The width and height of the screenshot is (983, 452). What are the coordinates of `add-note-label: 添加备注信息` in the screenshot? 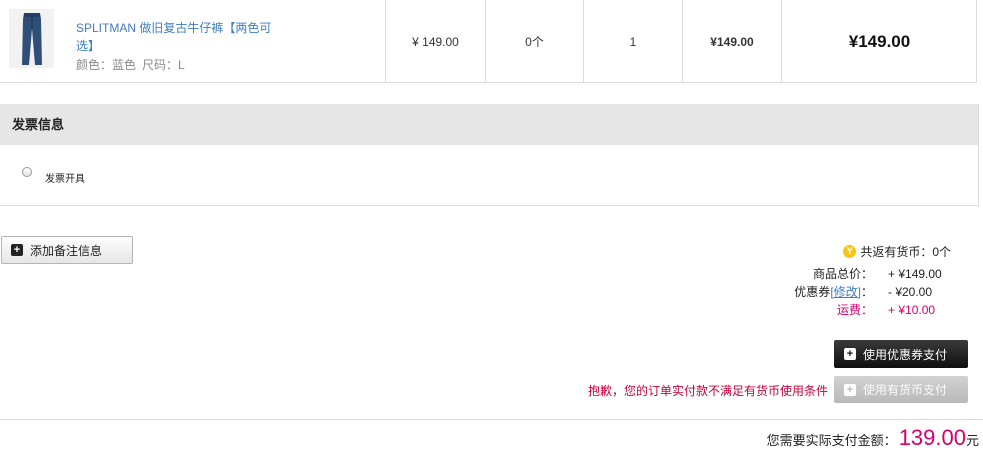 It's located at (66, 250).